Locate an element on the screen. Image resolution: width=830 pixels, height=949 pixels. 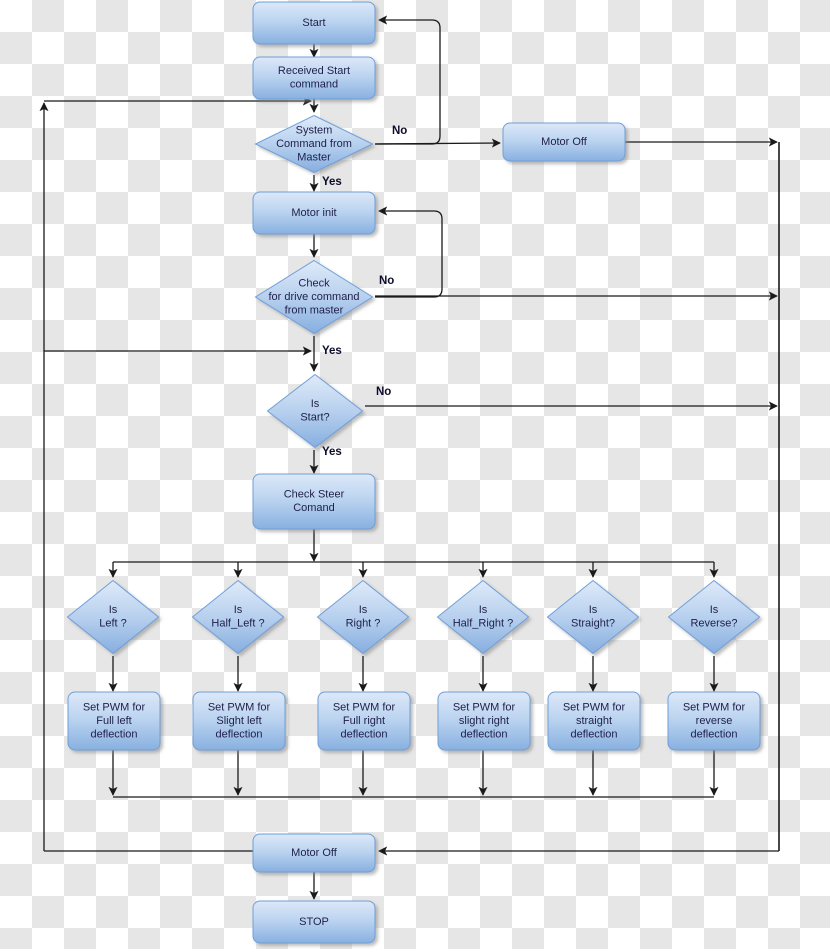
node-checkdrive: Checkfor drive commandfrom master is located at coordinates (314, 297).